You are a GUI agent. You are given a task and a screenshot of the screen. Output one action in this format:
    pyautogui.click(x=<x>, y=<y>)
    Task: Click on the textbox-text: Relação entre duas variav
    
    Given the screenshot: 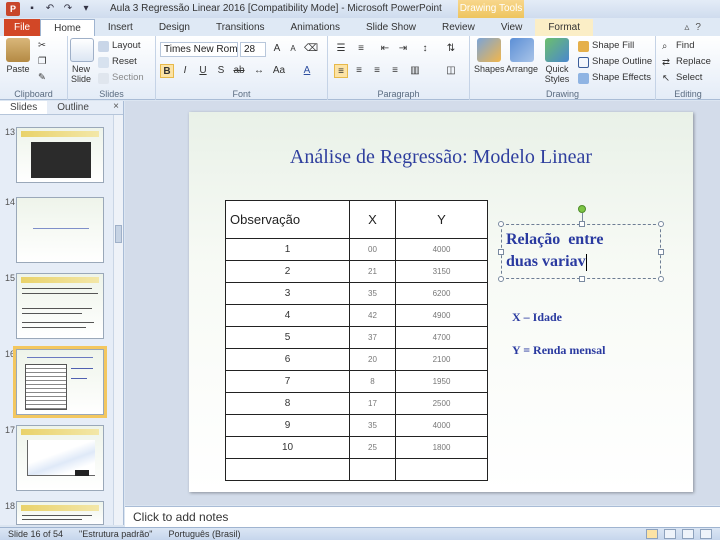 What is the action you would take?
    pyautogui.click(x=554, y=251)
    